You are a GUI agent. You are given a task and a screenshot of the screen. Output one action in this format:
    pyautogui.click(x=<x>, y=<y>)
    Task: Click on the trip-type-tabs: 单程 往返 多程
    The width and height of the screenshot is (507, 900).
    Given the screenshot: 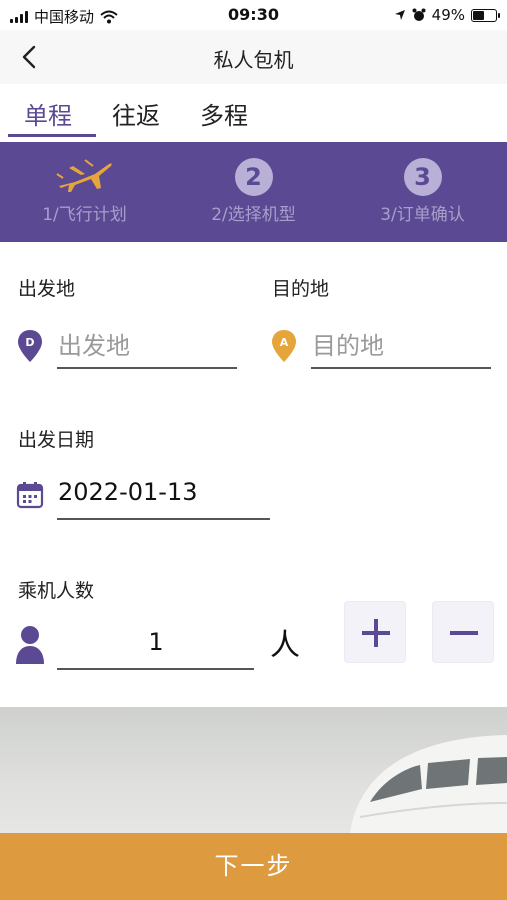 What is the action you would take?
    pyautogui.click(x=253, y=114)
    